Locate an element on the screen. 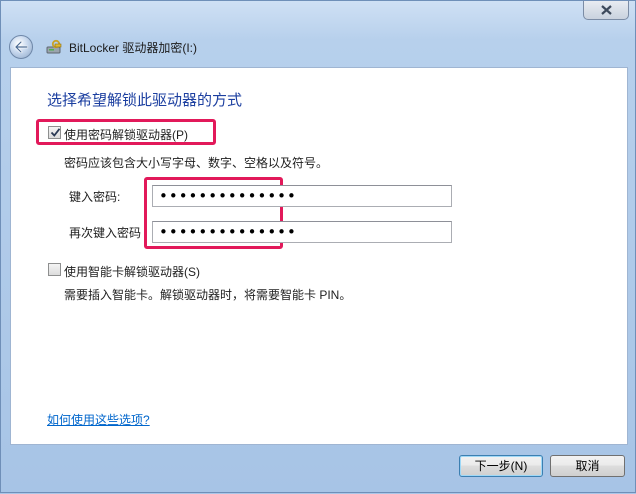 Image resolution: width=636 pixels, height=494 pixels. password-hint: 密码应该包含大小写字母、数字、空格以及符号。 is located at coordinates (196, 163).